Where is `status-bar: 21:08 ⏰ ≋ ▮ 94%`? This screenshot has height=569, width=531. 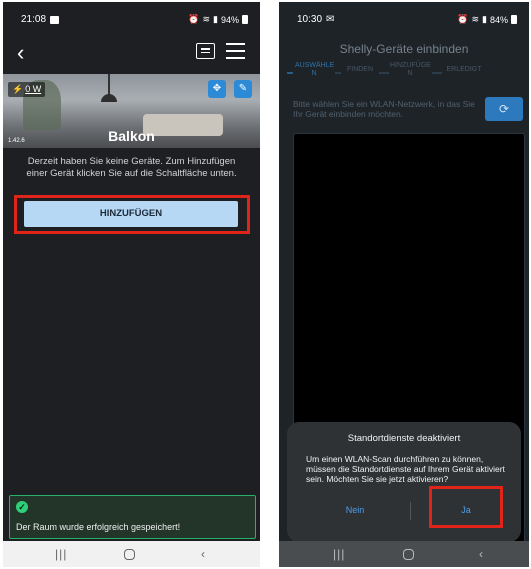 status-bar: 21:08 ⏰ ≋ ▮ 94% is located at coordinates (131, 18).